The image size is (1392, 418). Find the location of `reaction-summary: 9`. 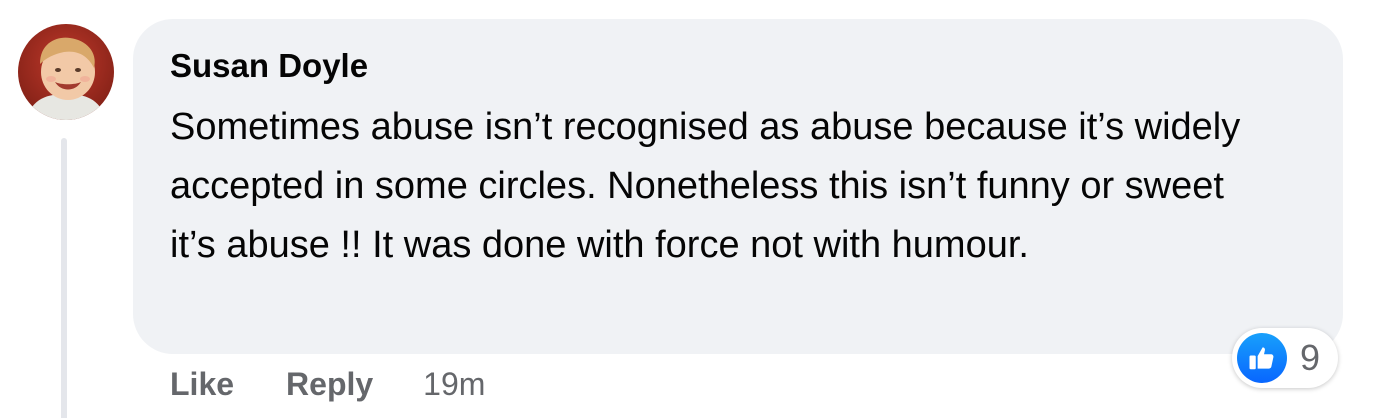

reaction-summary: 9 is located at coordinates (1285, 358).